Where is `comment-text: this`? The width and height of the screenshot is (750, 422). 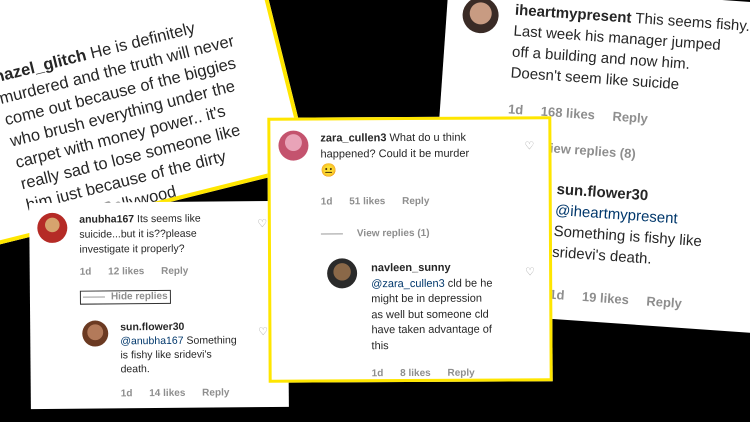
comment-text: this is located at coordinates (380, 345).